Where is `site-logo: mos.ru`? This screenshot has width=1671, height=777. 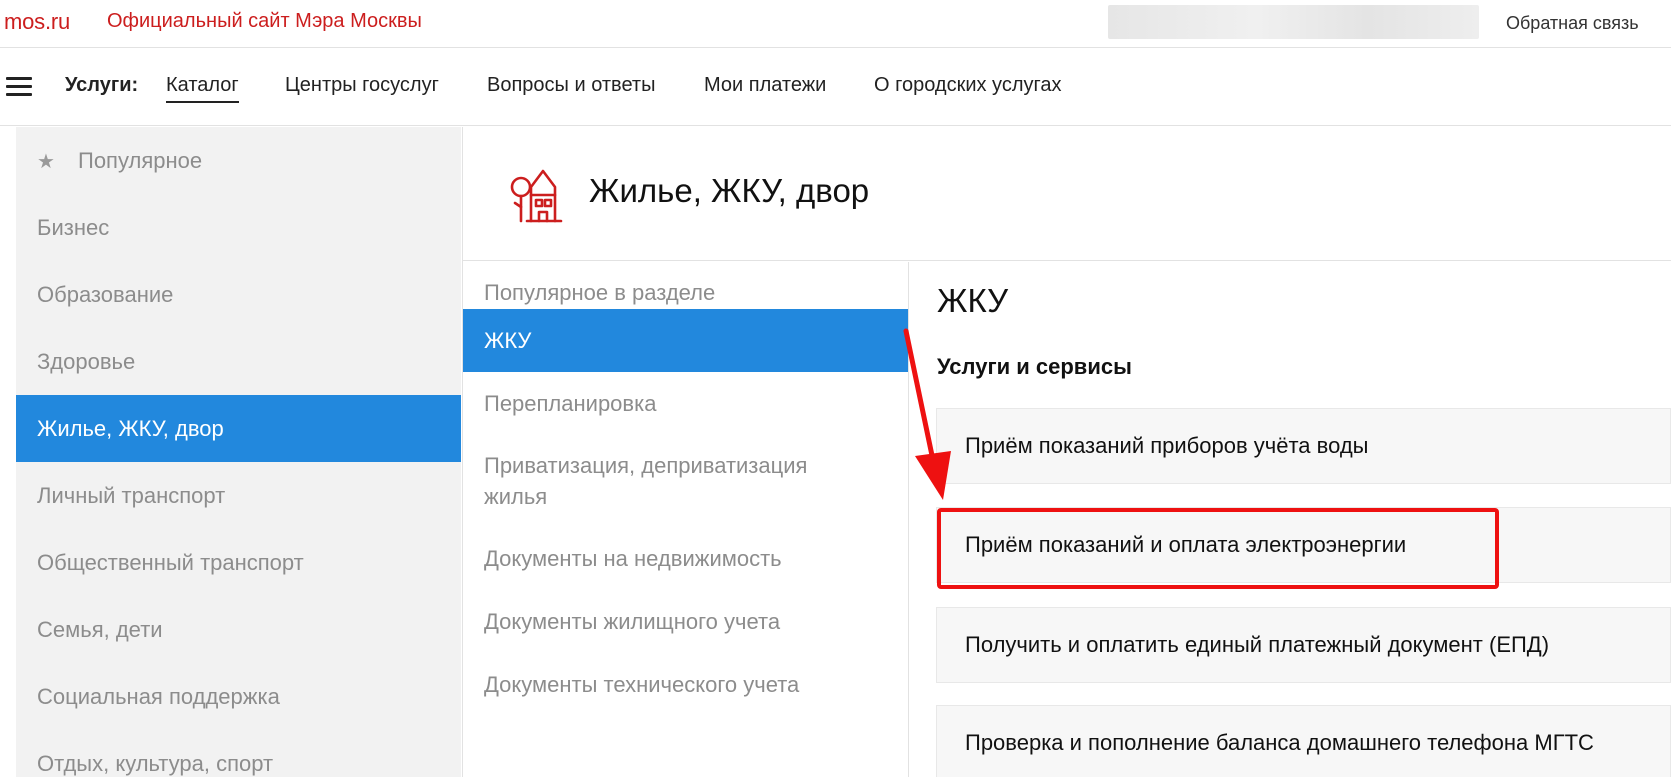
site-logo: mos.ru is located at coordinates (37, 22).